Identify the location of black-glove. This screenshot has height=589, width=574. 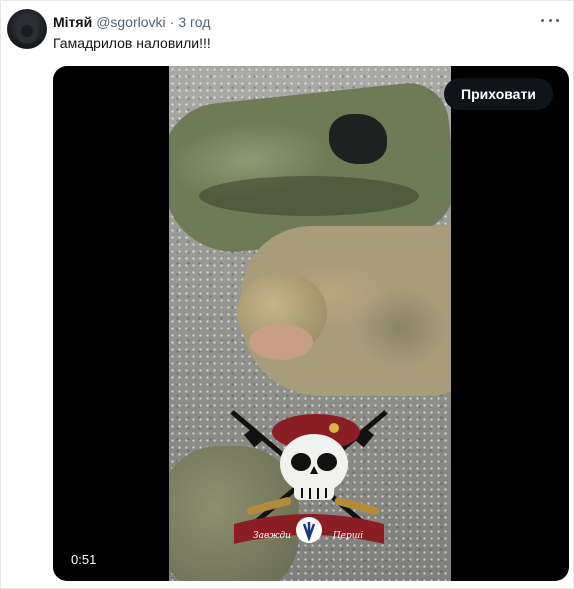
(358, 139).